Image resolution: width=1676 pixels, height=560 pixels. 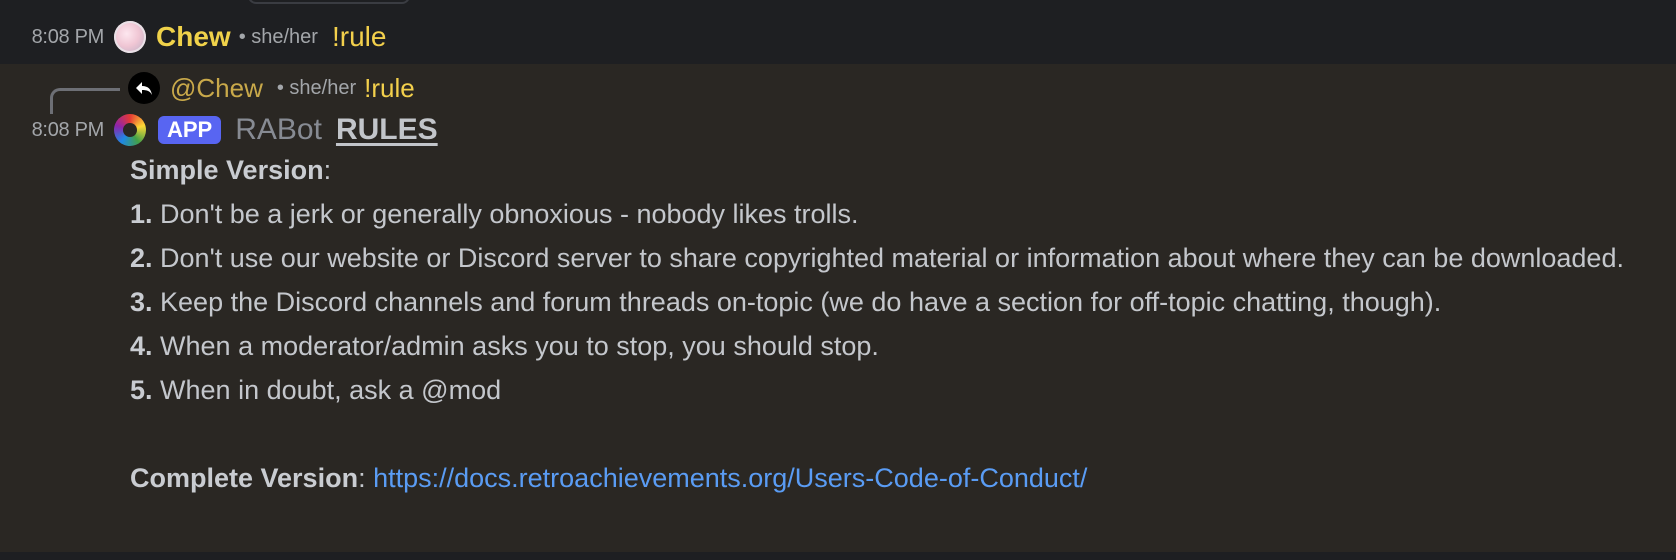 I want to click on simple-version-label: Simple Version, so click(x=227, y=170).